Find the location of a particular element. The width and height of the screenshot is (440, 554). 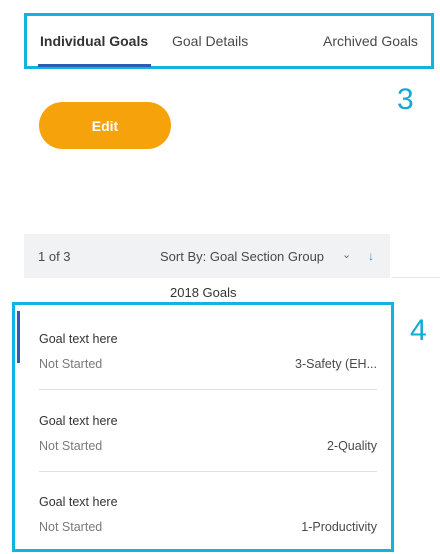

selected-item-indicator is located at coordinates (18, 337).